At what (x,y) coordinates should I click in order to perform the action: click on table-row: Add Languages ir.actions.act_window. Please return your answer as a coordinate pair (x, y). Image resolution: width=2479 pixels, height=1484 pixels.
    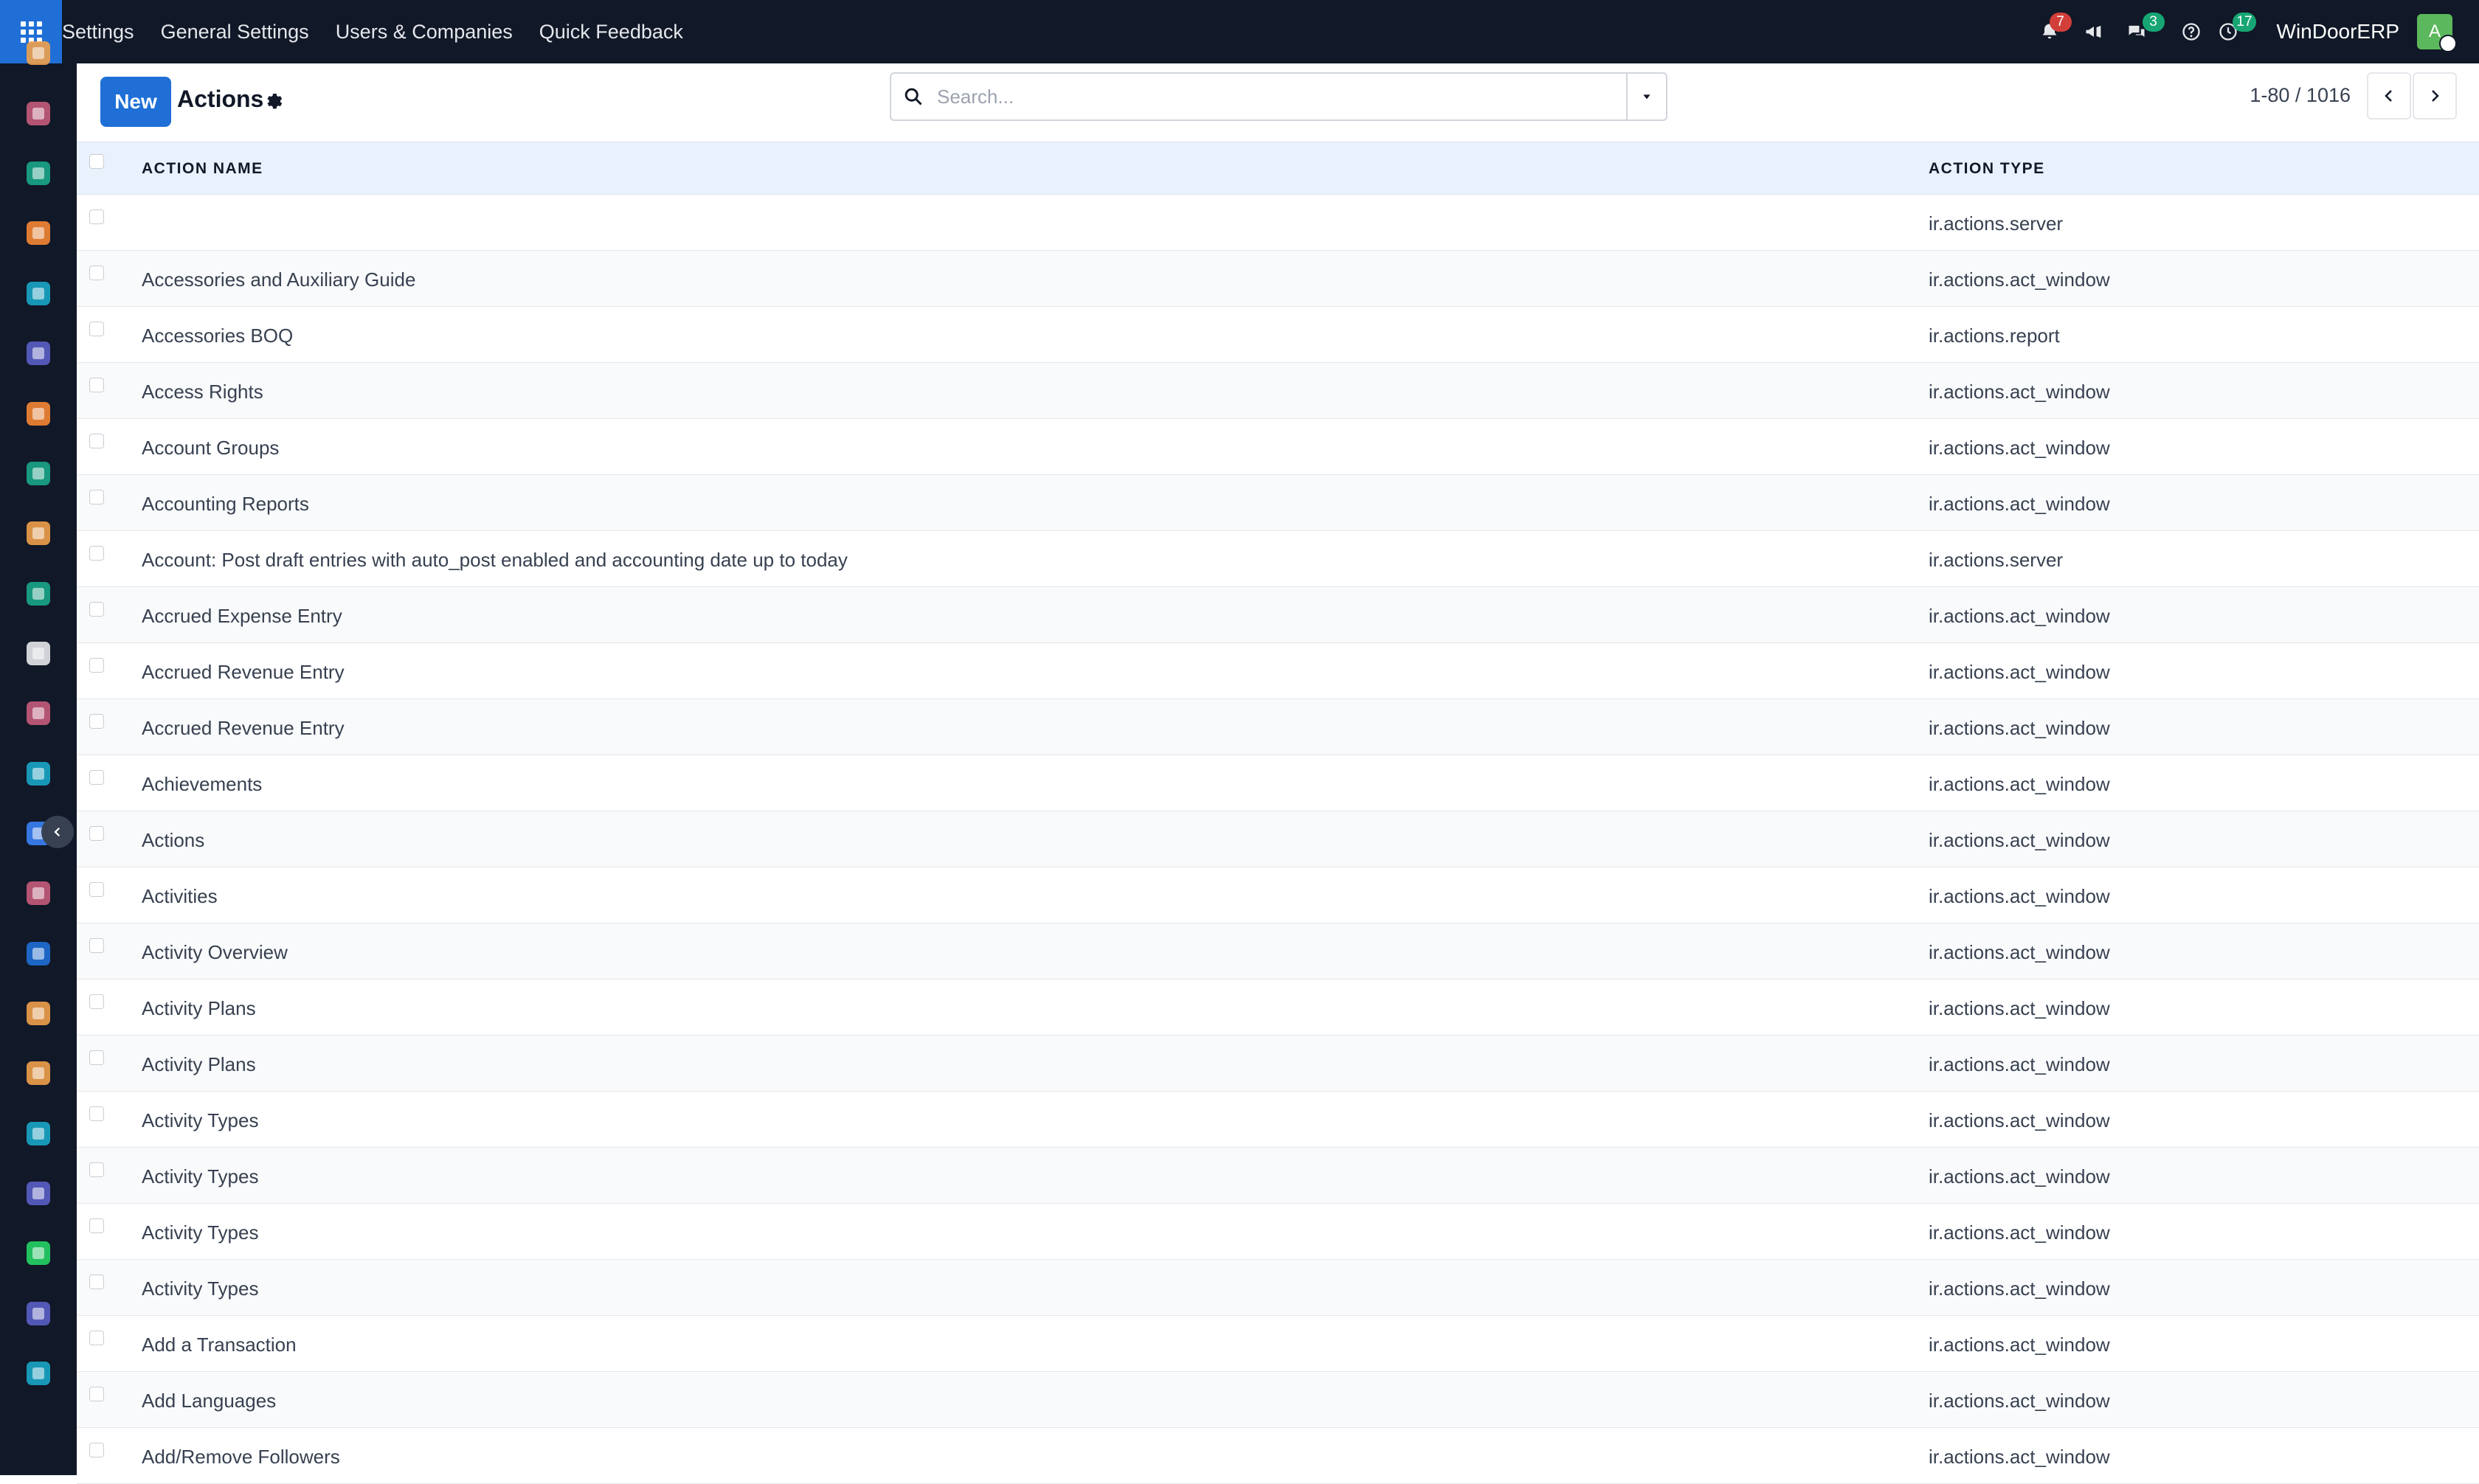
    Looking at the image, I should click on (1278, 1400).